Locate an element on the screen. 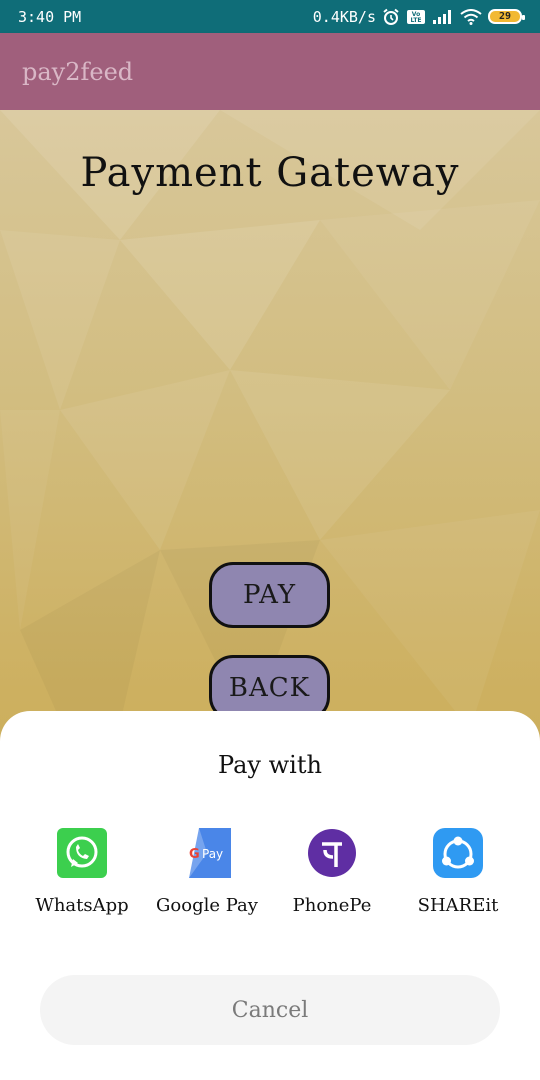 Image resolution: width=540 pixels, height=1080 pixels. app-label-phonepe: PhonePe is located at coordinates (332, 905).